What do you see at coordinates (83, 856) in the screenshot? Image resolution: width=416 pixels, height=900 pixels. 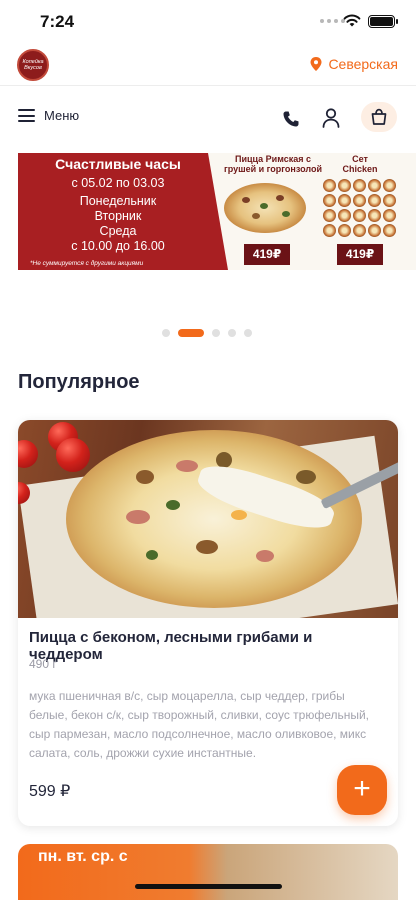 I see `next-card-label: пн. вт. ср. с` at bounding box center [83, 856].